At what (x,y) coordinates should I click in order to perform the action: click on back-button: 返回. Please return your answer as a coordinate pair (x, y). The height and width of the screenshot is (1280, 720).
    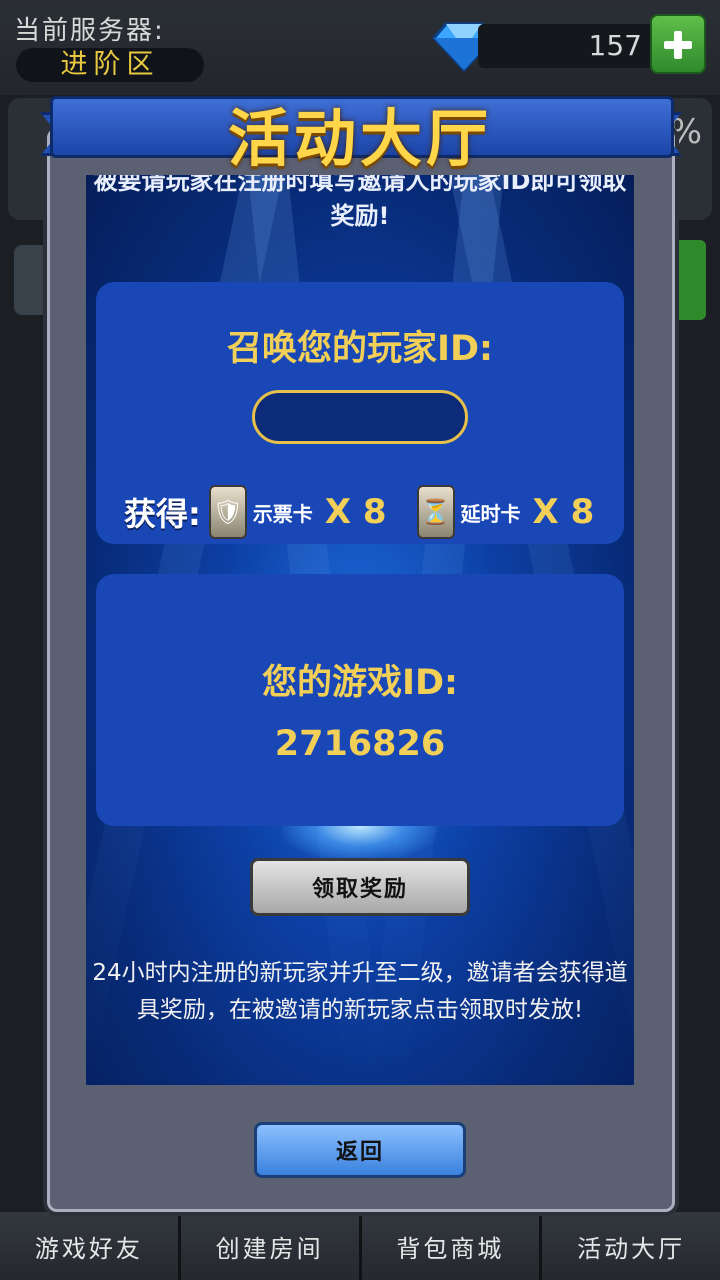
    Looking at the image, I should click on (360, 1150).